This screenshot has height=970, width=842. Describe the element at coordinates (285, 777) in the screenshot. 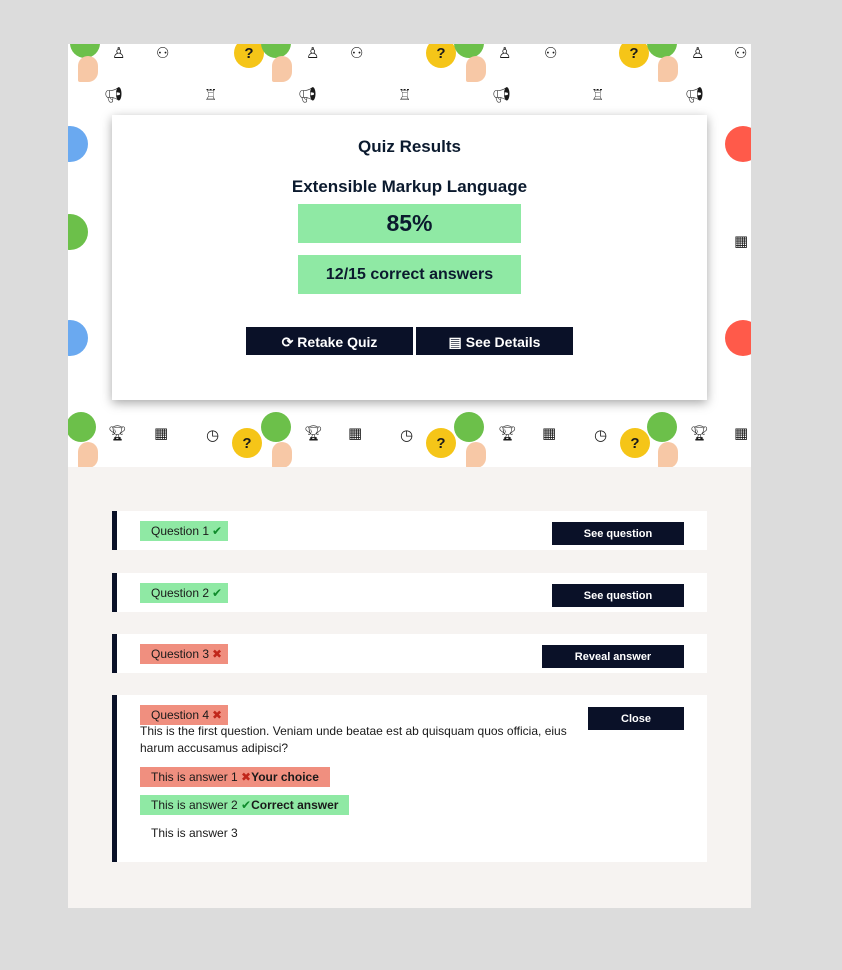

I see `your-choice-note: Your choice` at that location.